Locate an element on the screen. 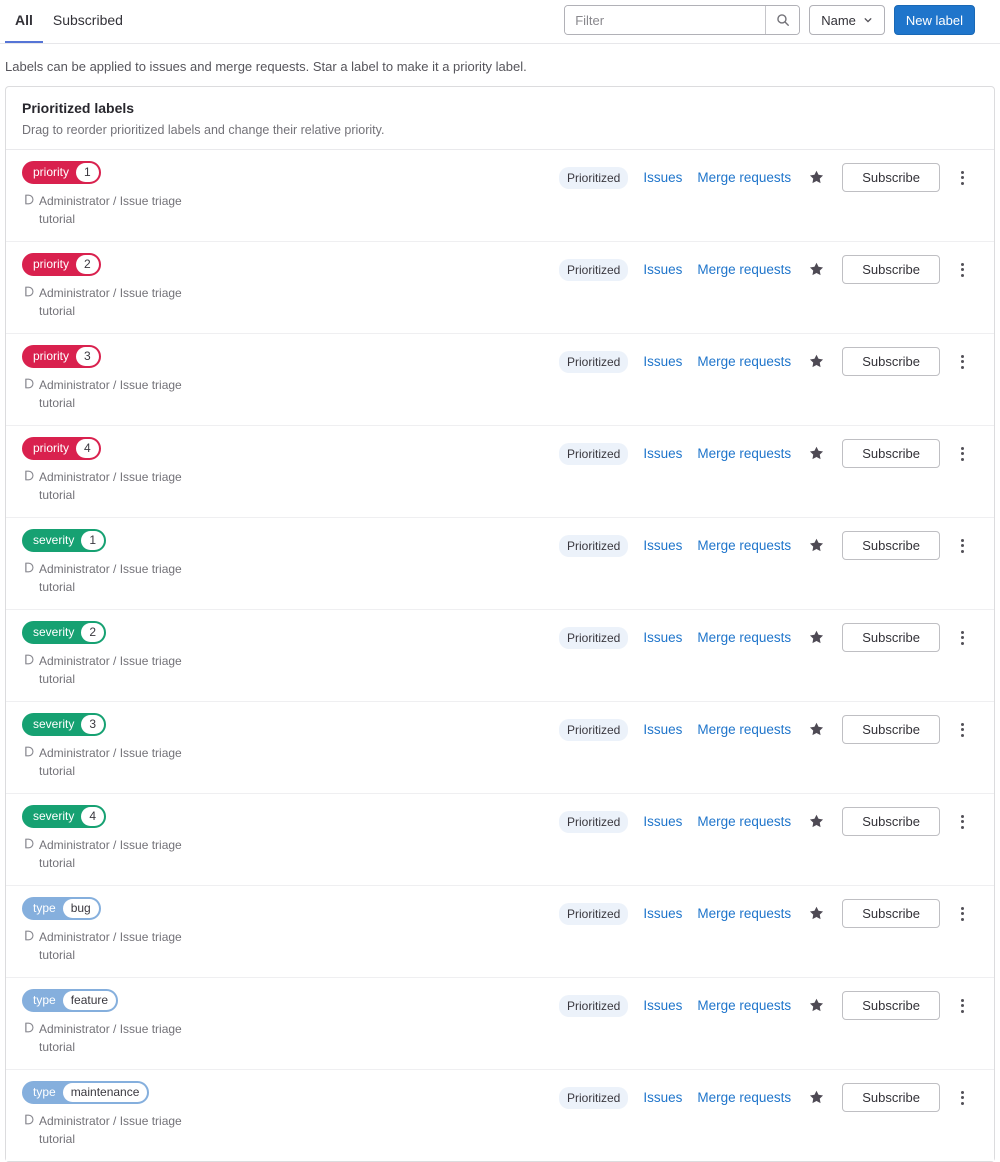 The height and width of the screenshot is (1162, 1000). label-scope: type is located at coordinates (44, 1000).